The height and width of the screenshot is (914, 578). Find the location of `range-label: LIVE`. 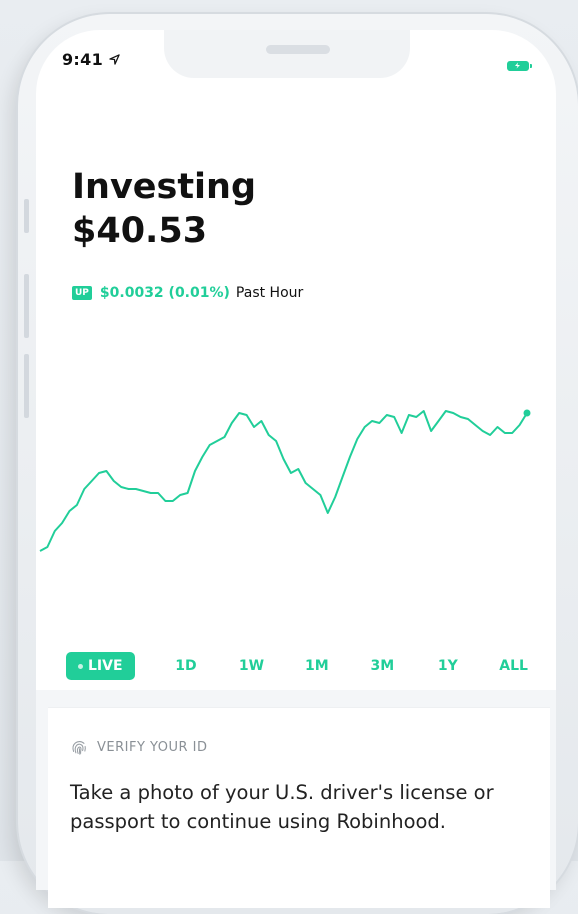

range-label: LIVE is located at coordinates (105, 666).